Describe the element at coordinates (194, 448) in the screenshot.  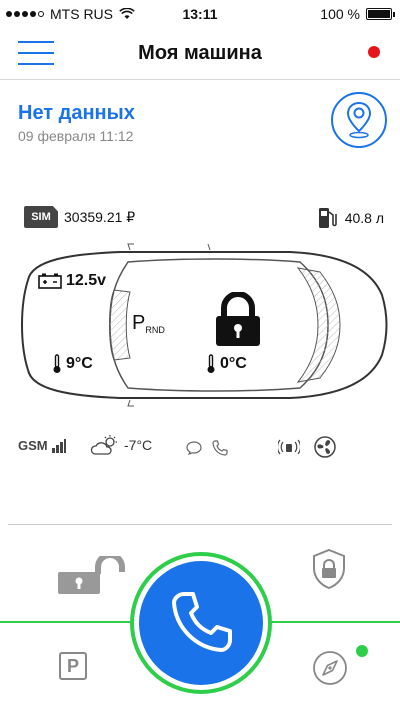
I see `chat-bubble-icon` at that location.